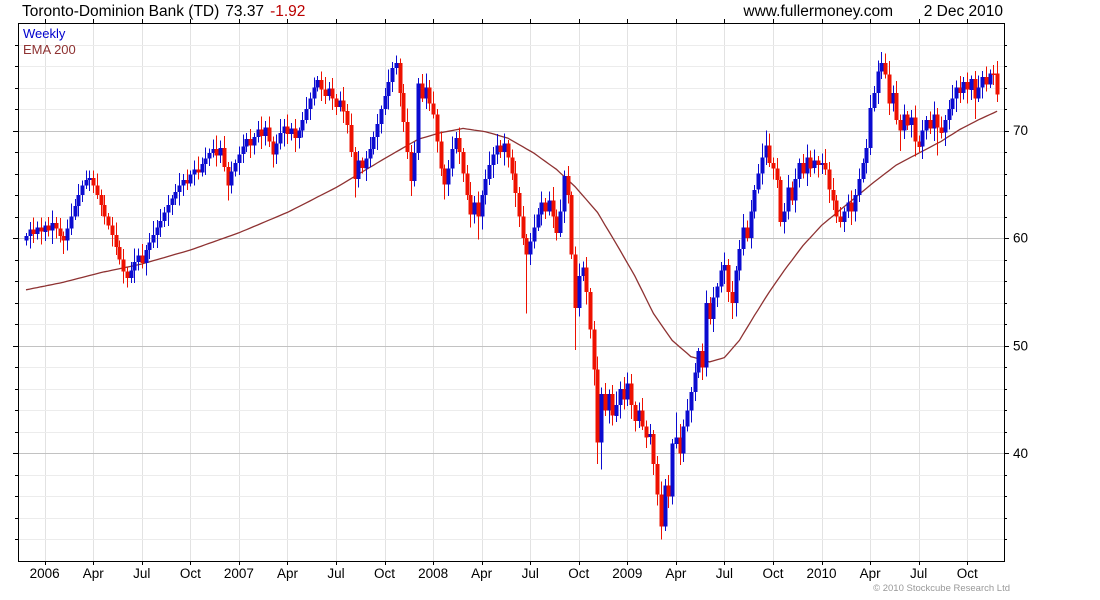 The width and height of the screenshot is (1100, 600). Describe the element at coordinates (822, 573) in the screenshot. I see `svg-text: 2010` at that location.